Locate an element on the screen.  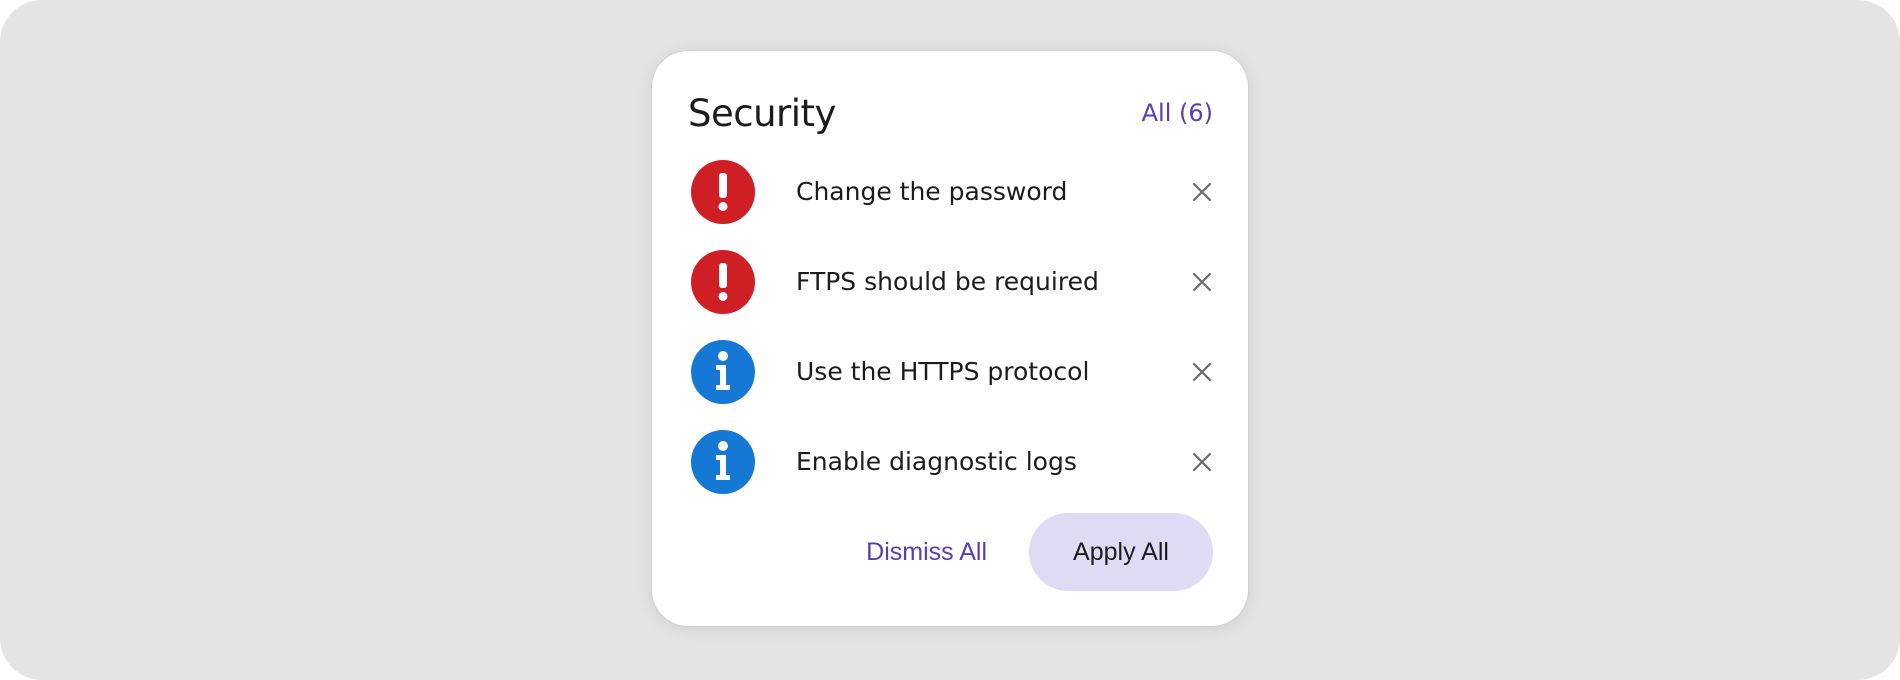
panel-footer: Dismiss All Apply All is located at coordinates (1039, 552).